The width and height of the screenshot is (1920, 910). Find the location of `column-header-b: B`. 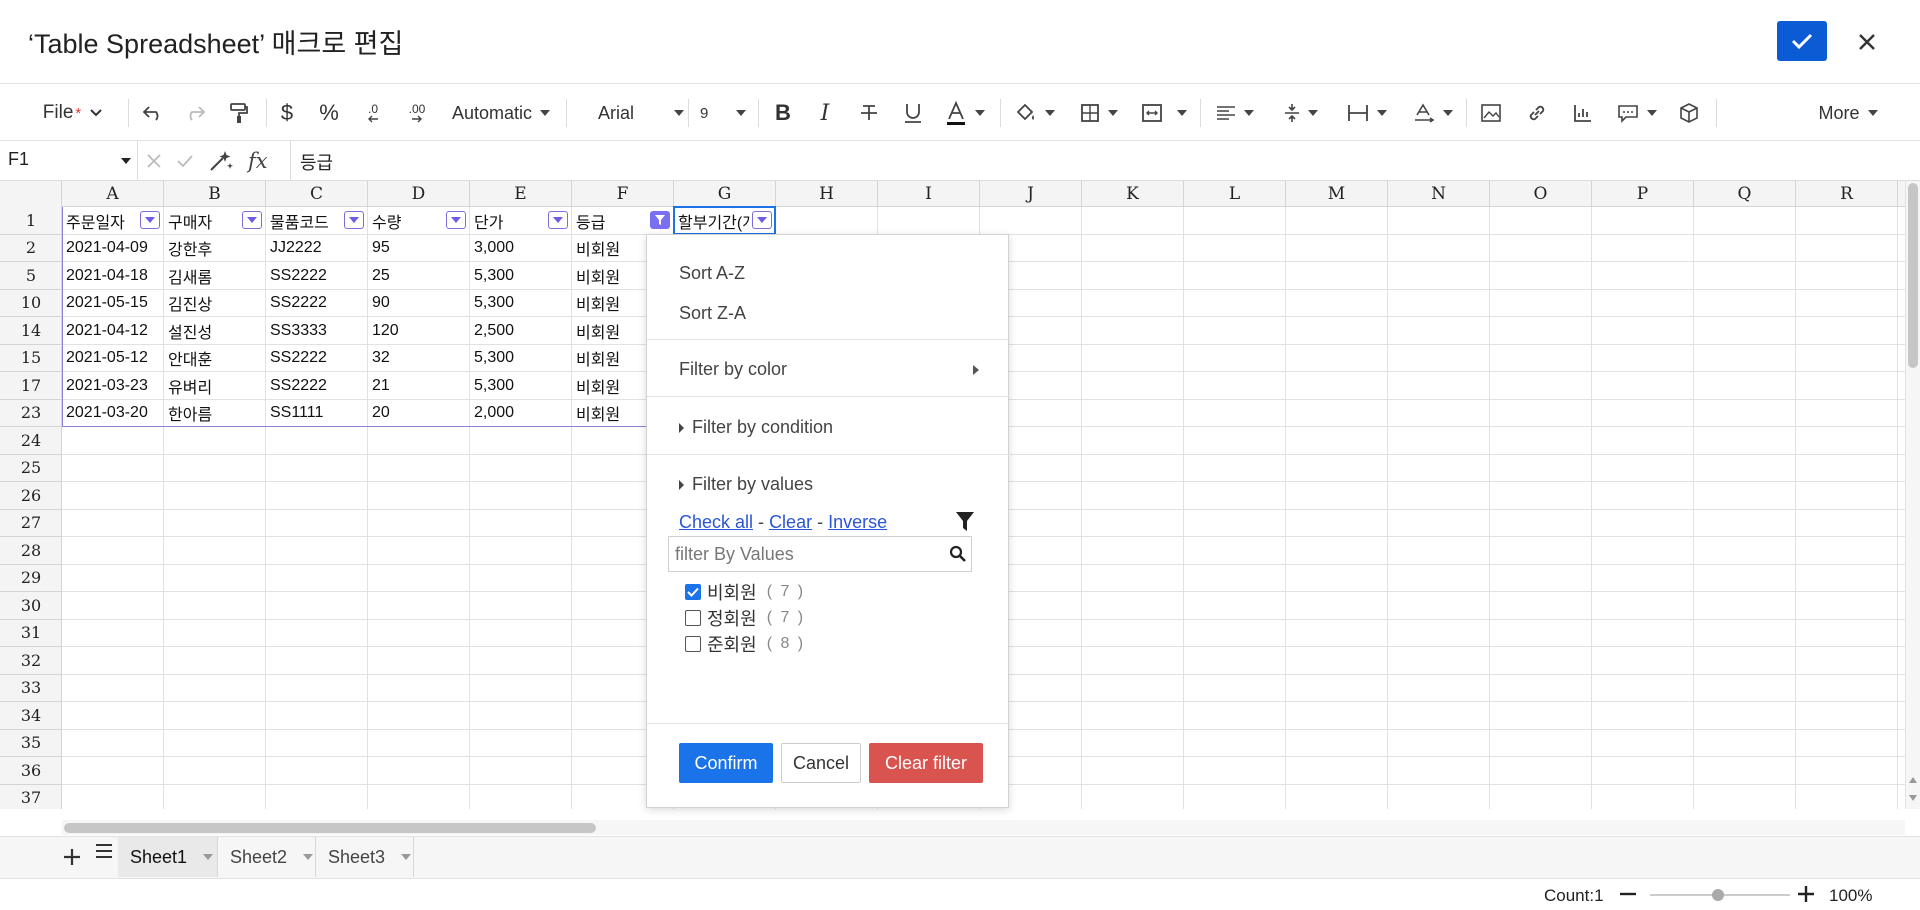

column-header-b: B is located at coordinates (215, 194).